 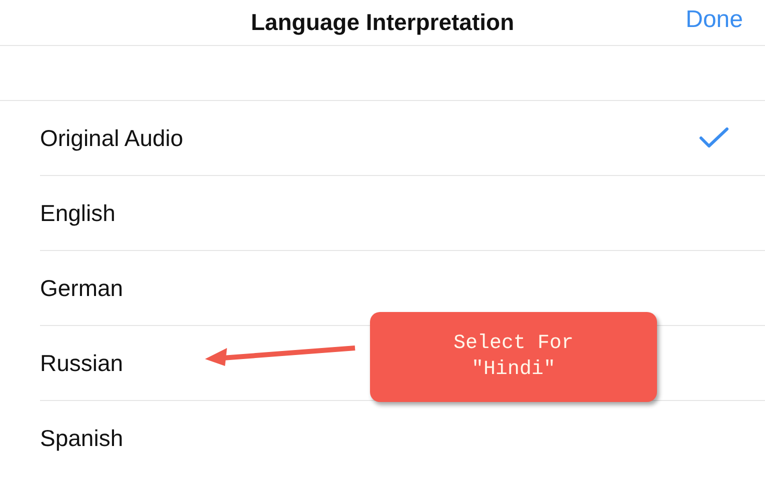 I want to click on language-option: Original Audio, so click(x=402, y=138).